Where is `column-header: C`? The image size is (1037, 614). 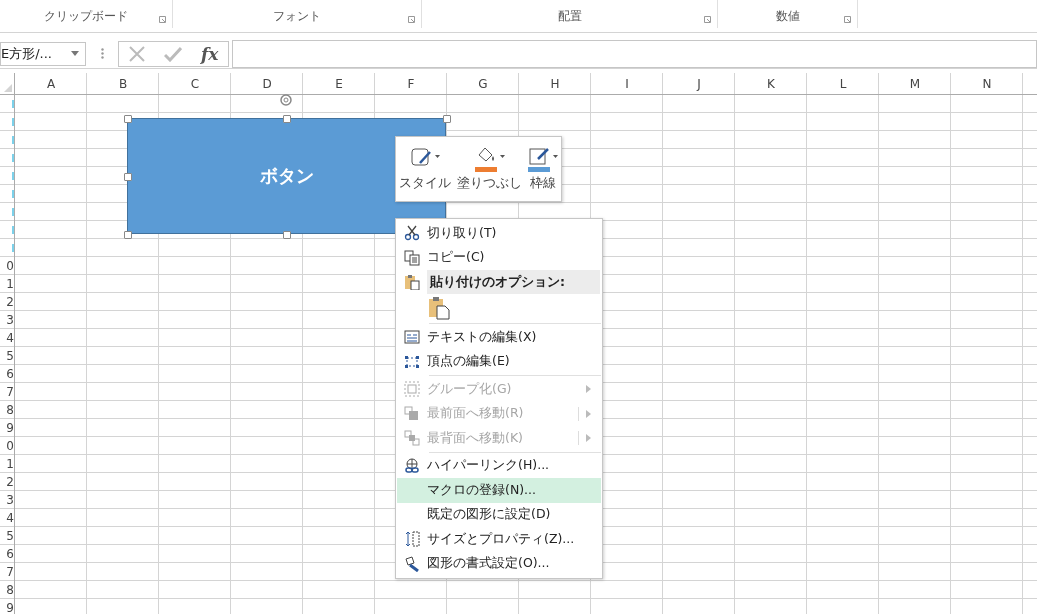
column-header: C is located at coordinates (195, 83).